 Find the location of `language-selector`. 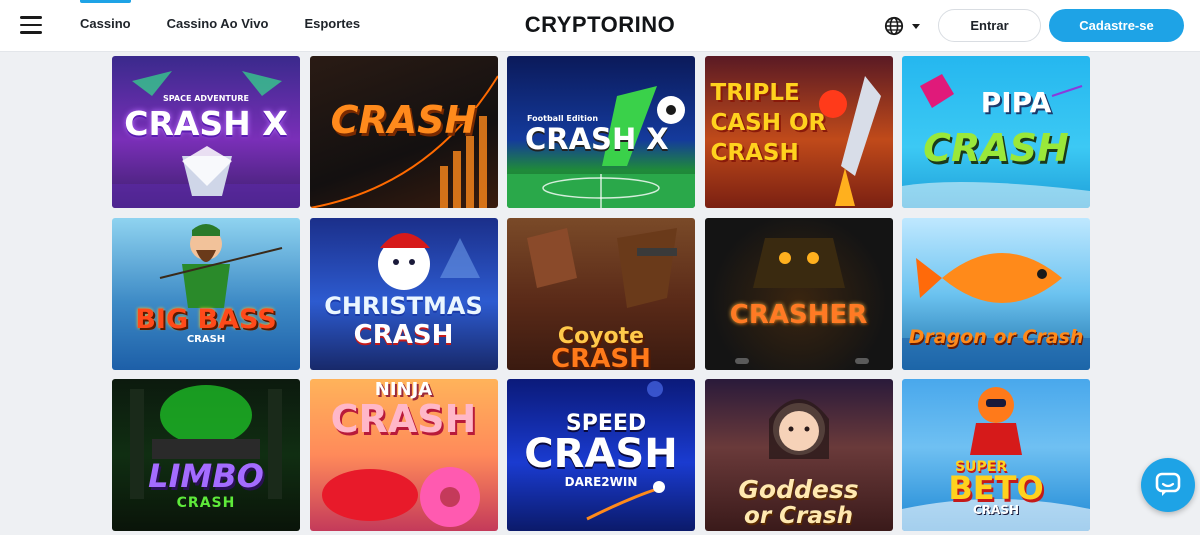

language-selector is located at coordinates (902, 26).